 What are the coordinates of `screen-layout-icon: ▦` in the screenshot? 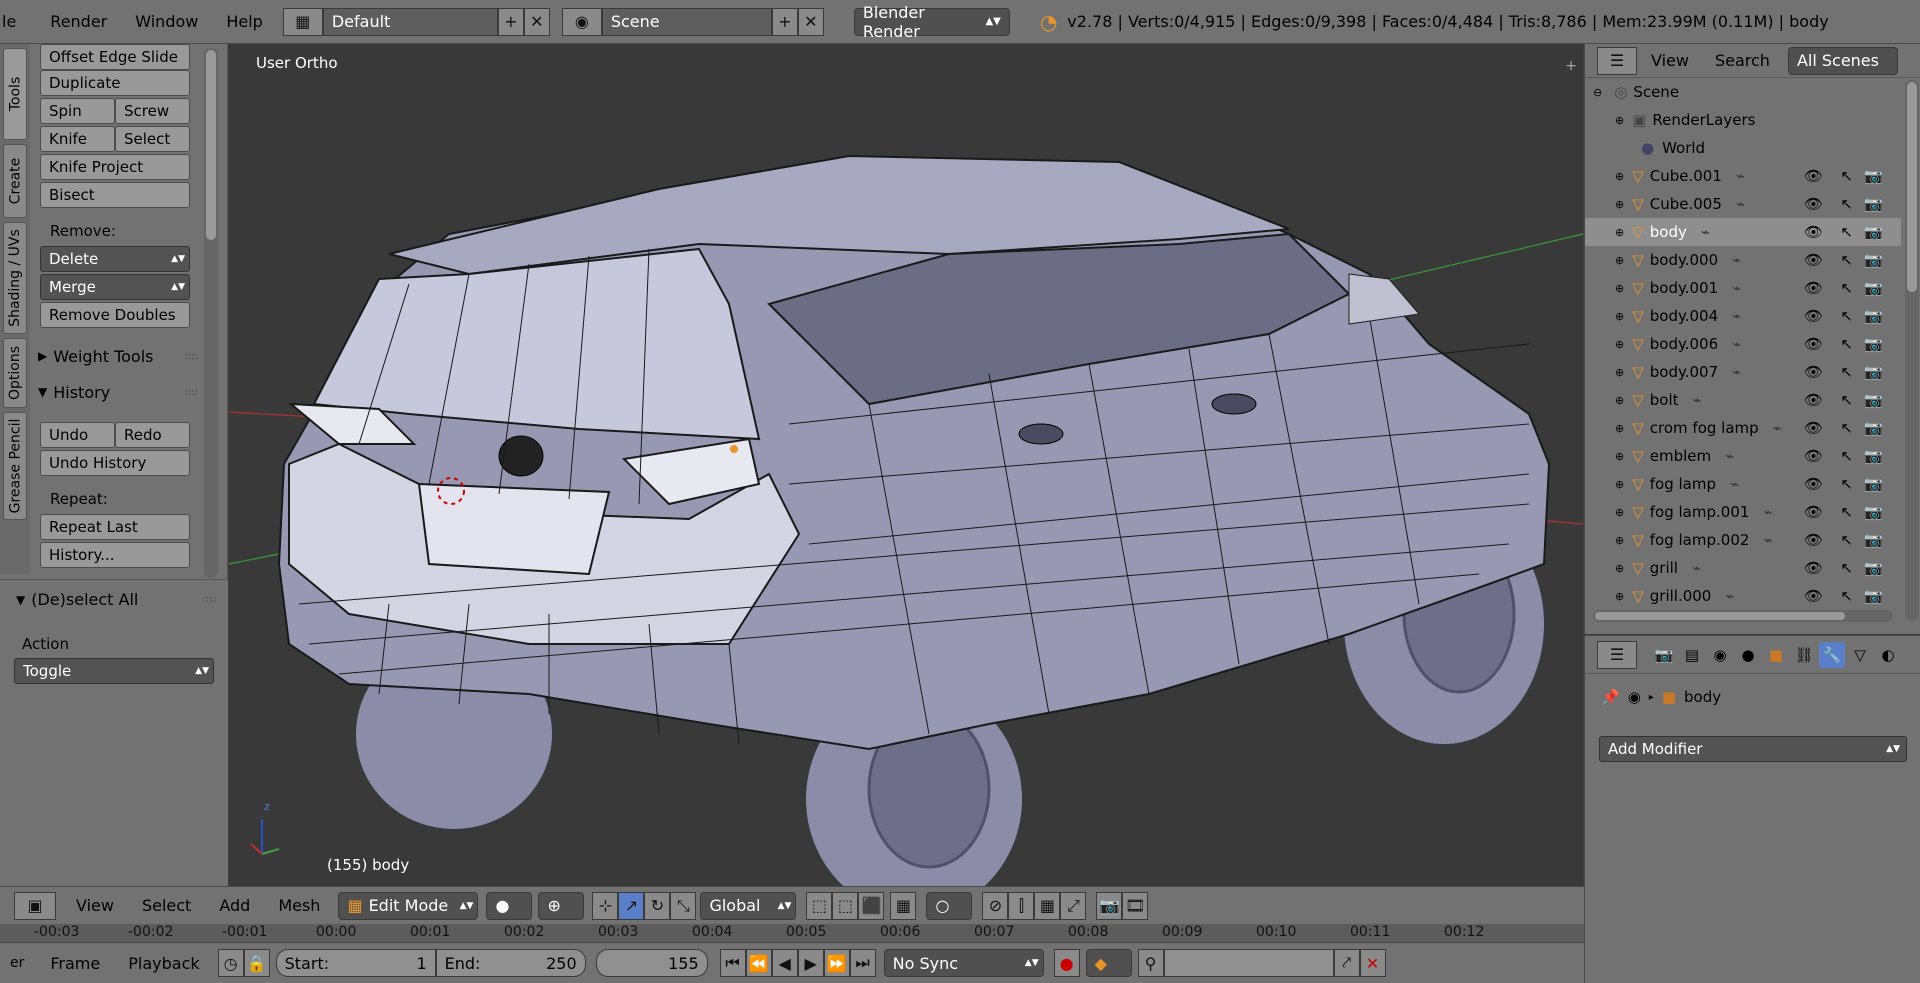 It's located at (302, 21).